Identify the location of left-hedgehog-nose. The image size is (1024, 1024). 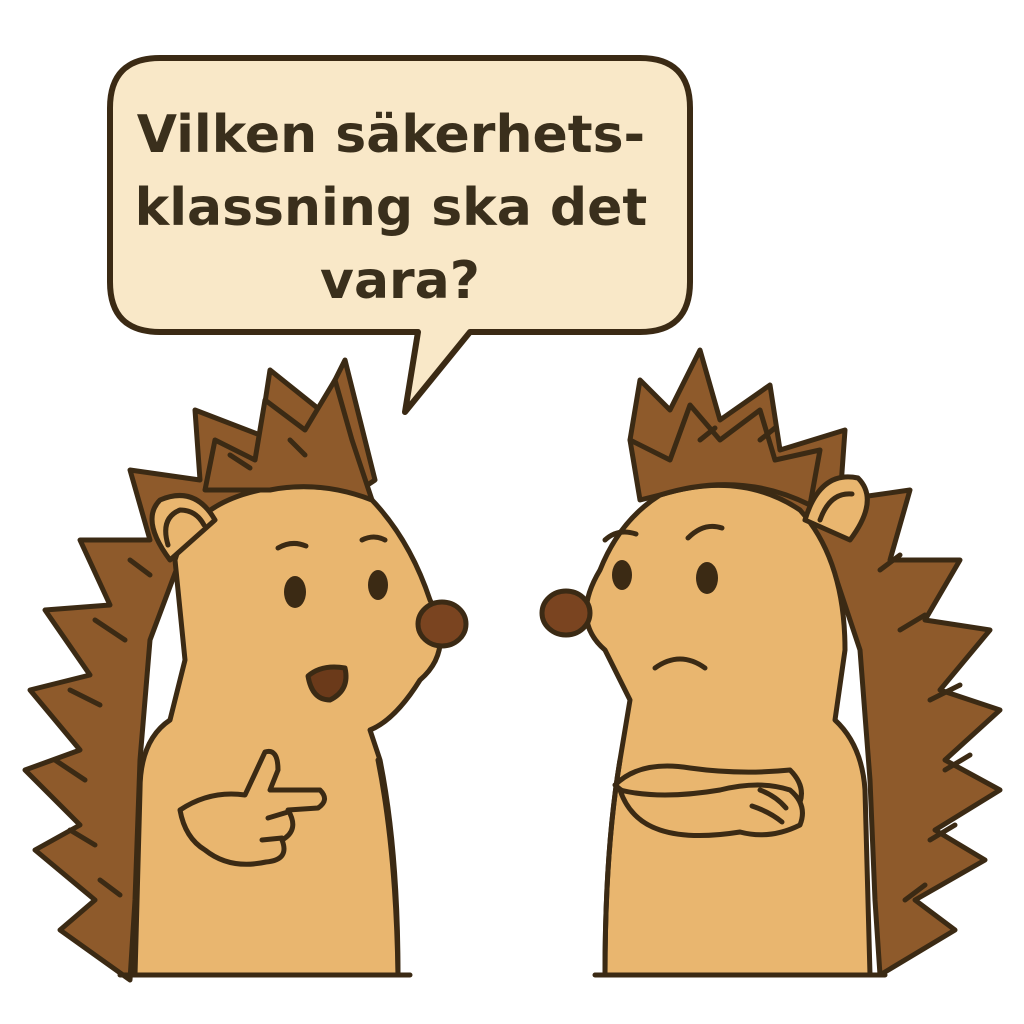
(442, 624).